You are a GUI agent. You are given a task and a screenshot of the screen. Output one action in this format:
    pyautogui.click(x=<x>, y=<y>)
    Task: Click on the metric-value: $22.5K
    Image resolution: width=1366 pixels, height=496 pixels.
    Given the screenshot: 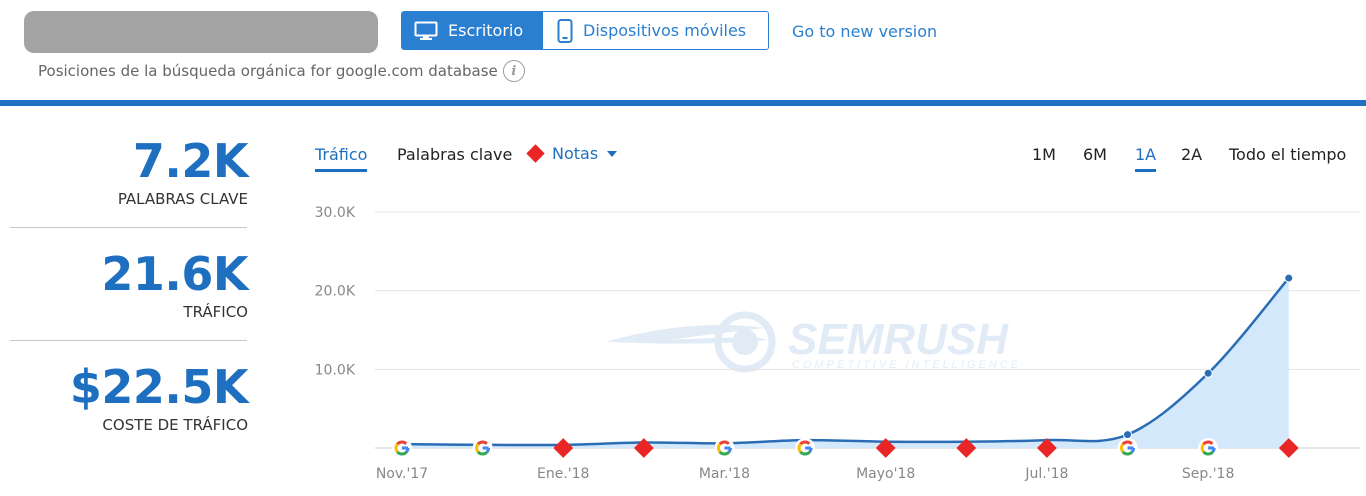 What is the action you would take?
    pyautogui.click(x=159, y=387)
    